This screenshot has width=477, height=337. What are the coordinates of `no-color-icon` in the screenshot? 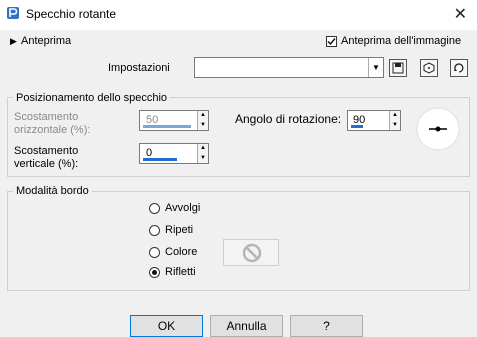 It's located at (252, 253).